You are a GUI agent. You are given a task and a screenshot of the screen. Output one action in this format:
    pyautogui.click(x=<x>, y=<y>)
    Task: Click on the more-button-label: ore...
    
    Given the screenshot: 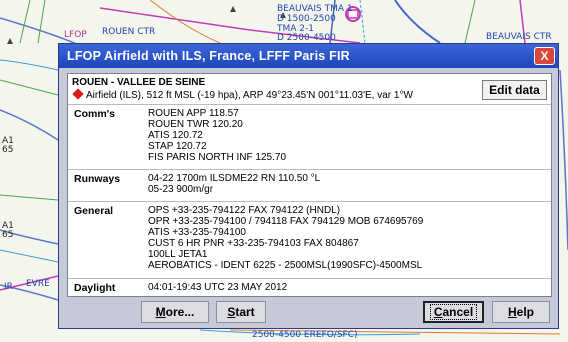 What is the action you would take?
    pyautogui.click(x=180, y=312)
    